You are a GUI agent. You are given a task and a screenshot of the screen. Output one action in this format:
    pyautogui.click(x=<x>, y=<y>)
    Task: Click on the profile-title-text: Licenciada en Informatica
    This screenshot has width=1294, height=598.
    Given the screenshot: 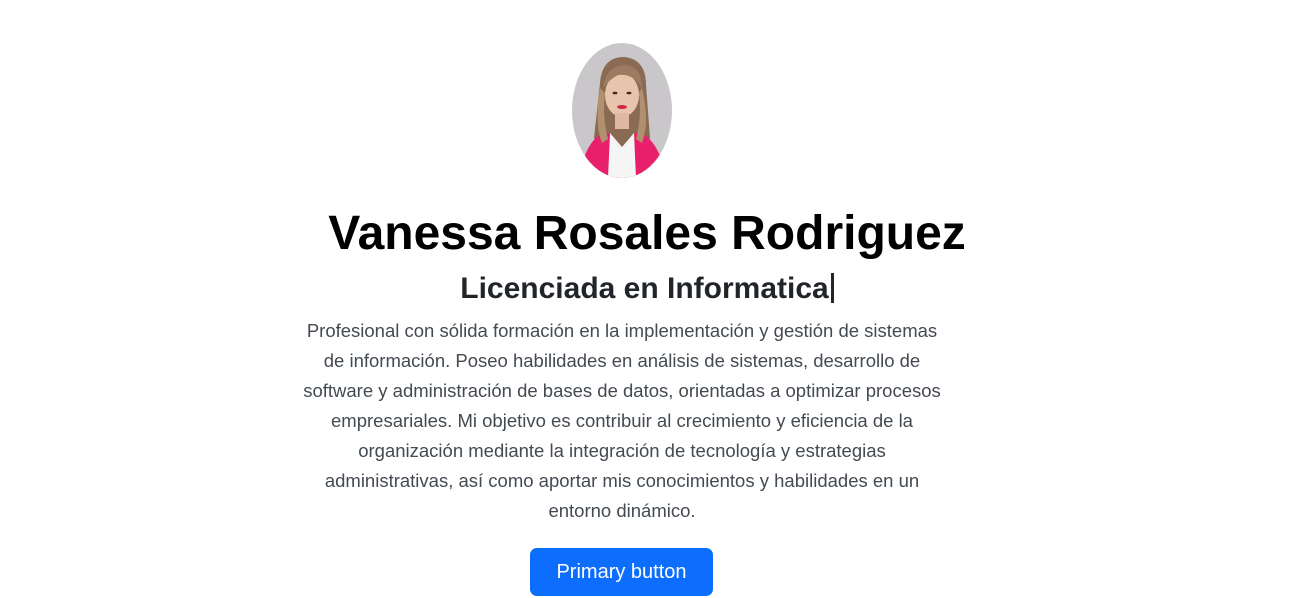 What is the action you would take?
    pyautogui.click(x=644, y=288)
    